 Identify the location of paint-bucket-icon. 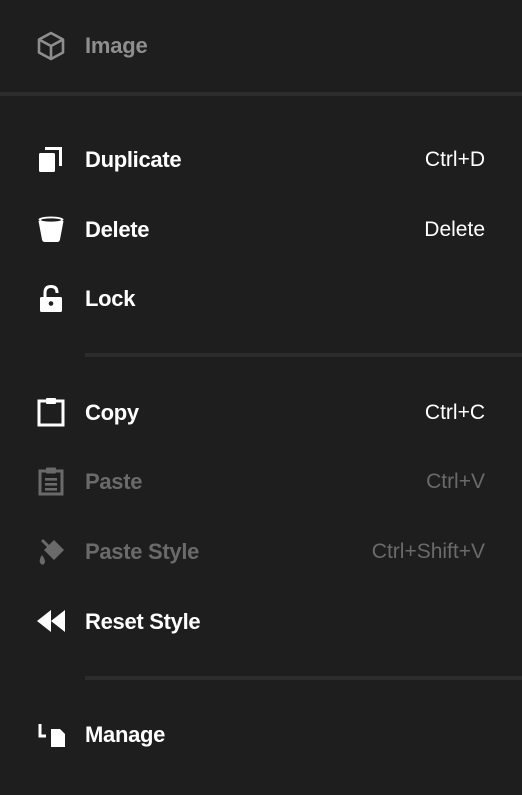
(51, 551).